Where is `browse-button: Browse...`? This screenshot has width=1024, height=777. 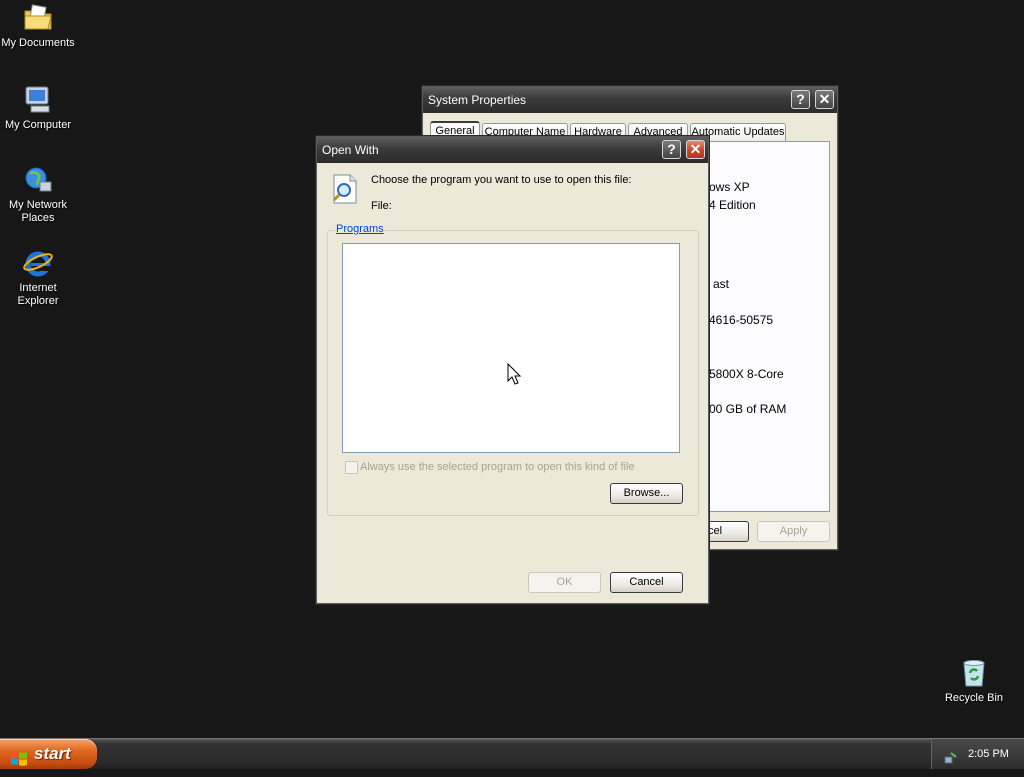
browse-button: Browse... is located at coordinates (646, 493).